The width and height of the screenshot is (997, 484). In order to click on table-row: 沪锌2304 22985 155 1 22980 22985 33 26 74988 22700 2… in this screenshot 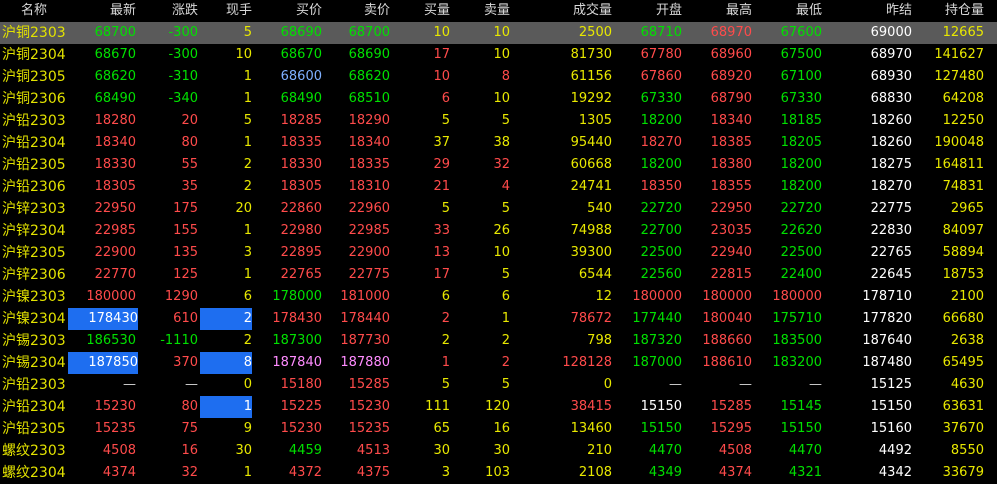, I will do `click(498, 231)`.